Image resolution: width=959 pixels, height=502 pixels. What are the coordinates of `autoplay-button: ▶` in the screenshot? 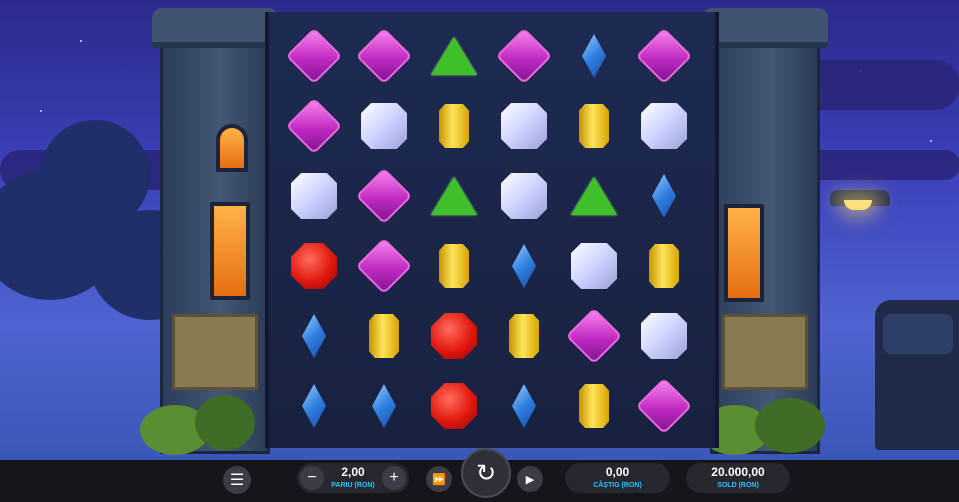 It's located at (530, 479).